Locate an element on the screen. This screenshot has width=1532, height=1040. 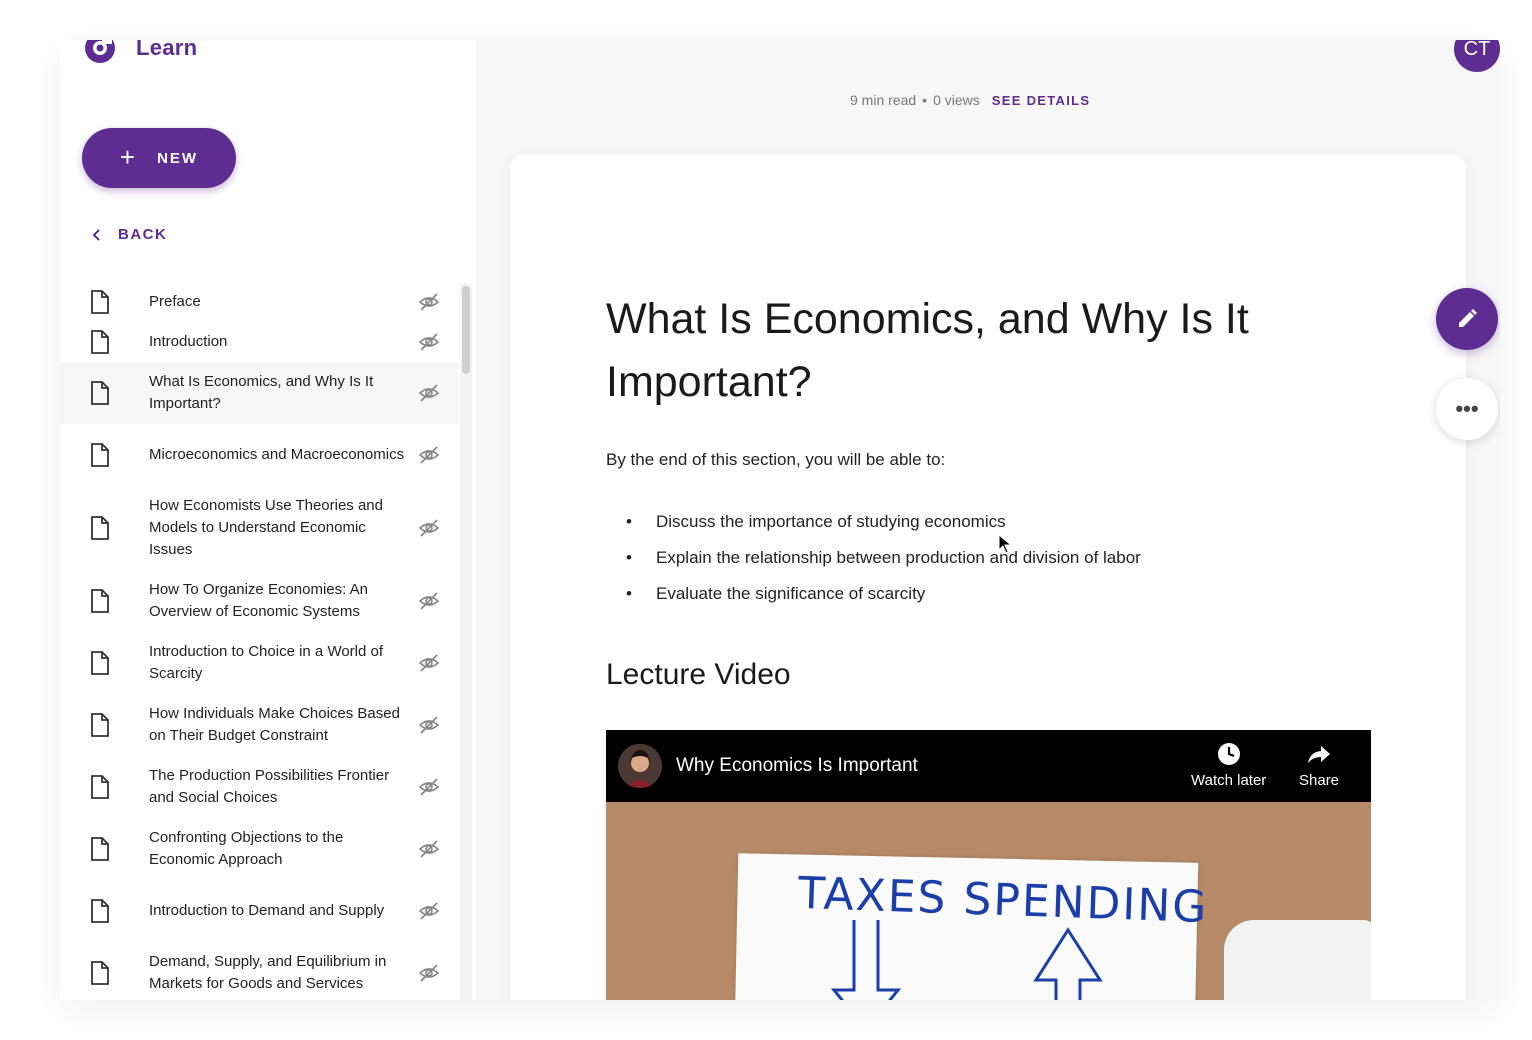
channel-avatar is located at coordinates (640, 766).